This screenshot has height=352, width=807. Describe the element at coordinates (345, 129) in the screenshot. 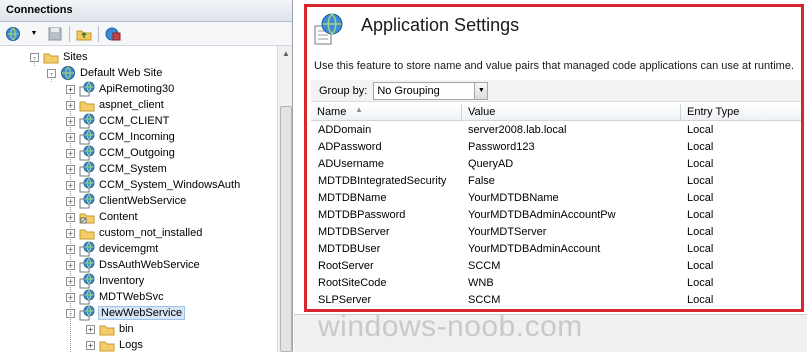

I see `setting-name-cell: ADDomain` at that location.